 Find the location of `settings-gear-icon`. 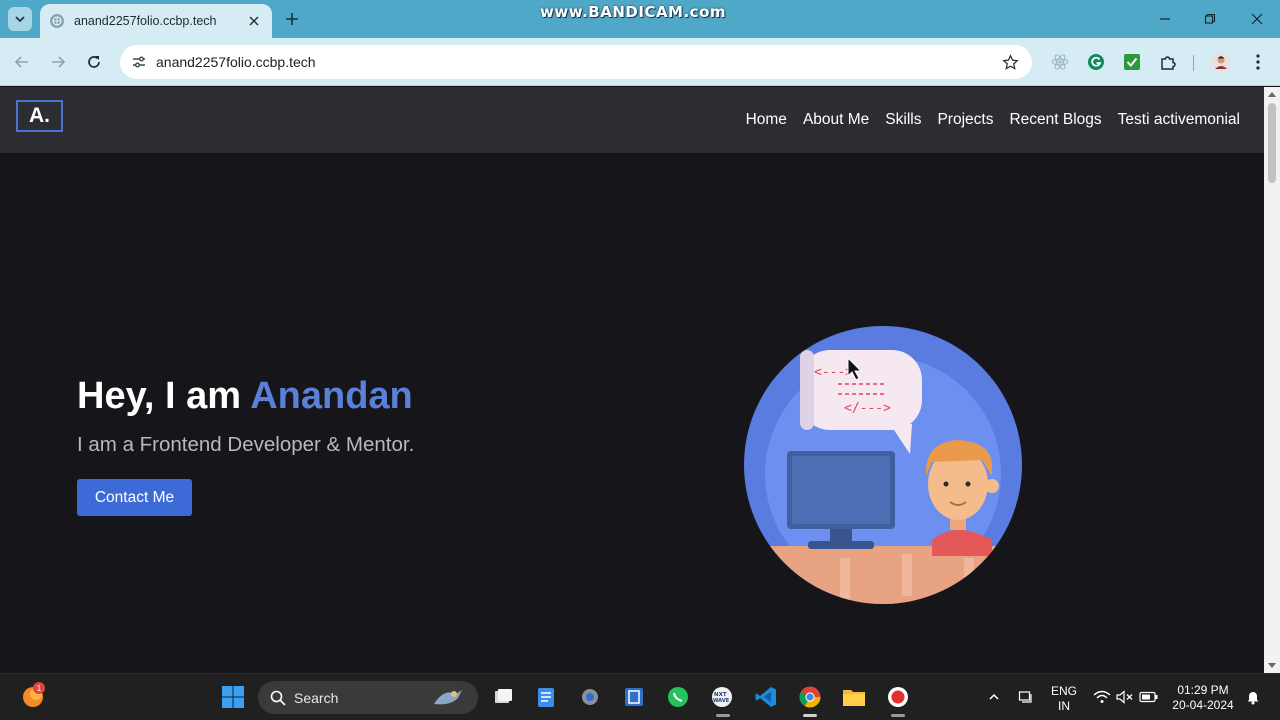

settings-gear-icon is located at coordinates (590, 697).